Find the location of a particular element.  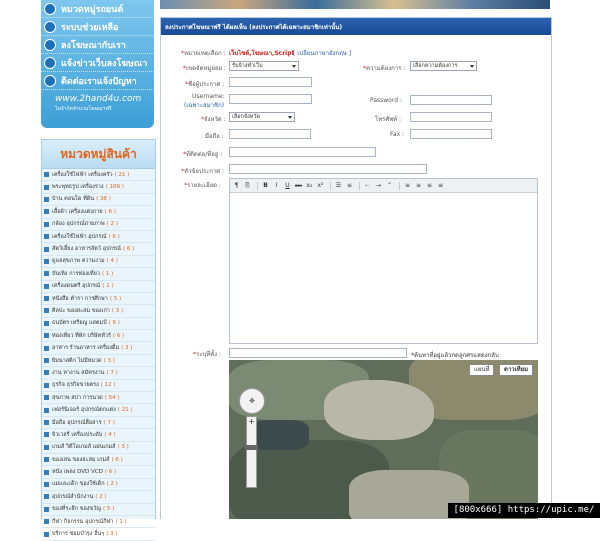

category-name: งาน หางาน สมัครงาน is located at coordinates (78, 372).